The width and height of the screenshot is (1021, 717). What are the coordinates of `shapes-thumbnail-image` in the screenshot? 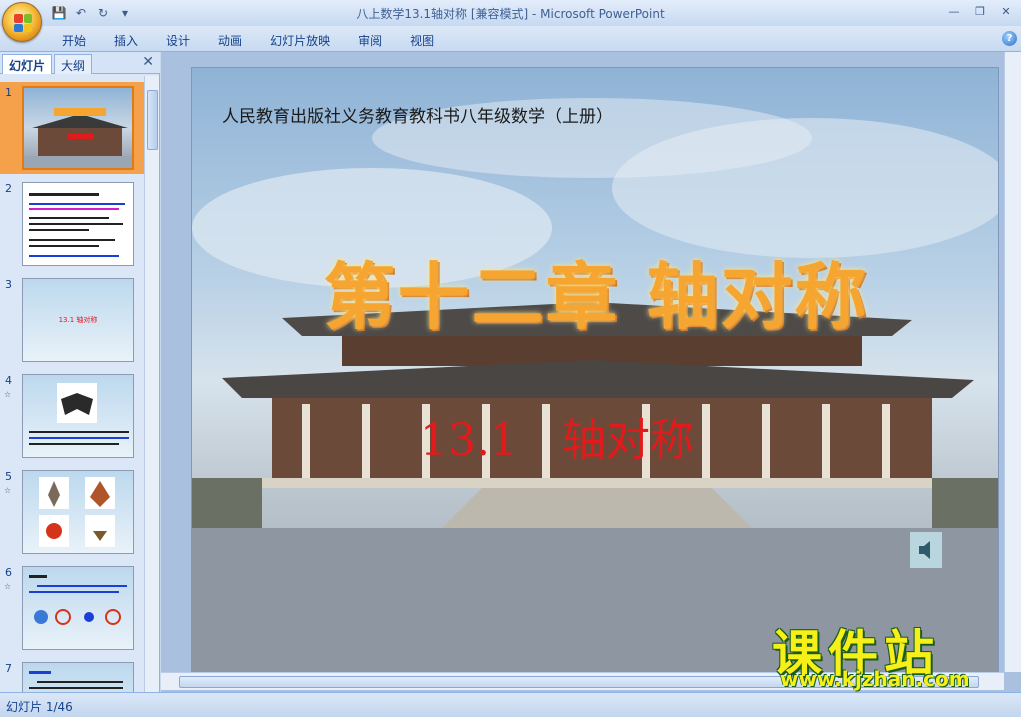 It's located at (77, 512).